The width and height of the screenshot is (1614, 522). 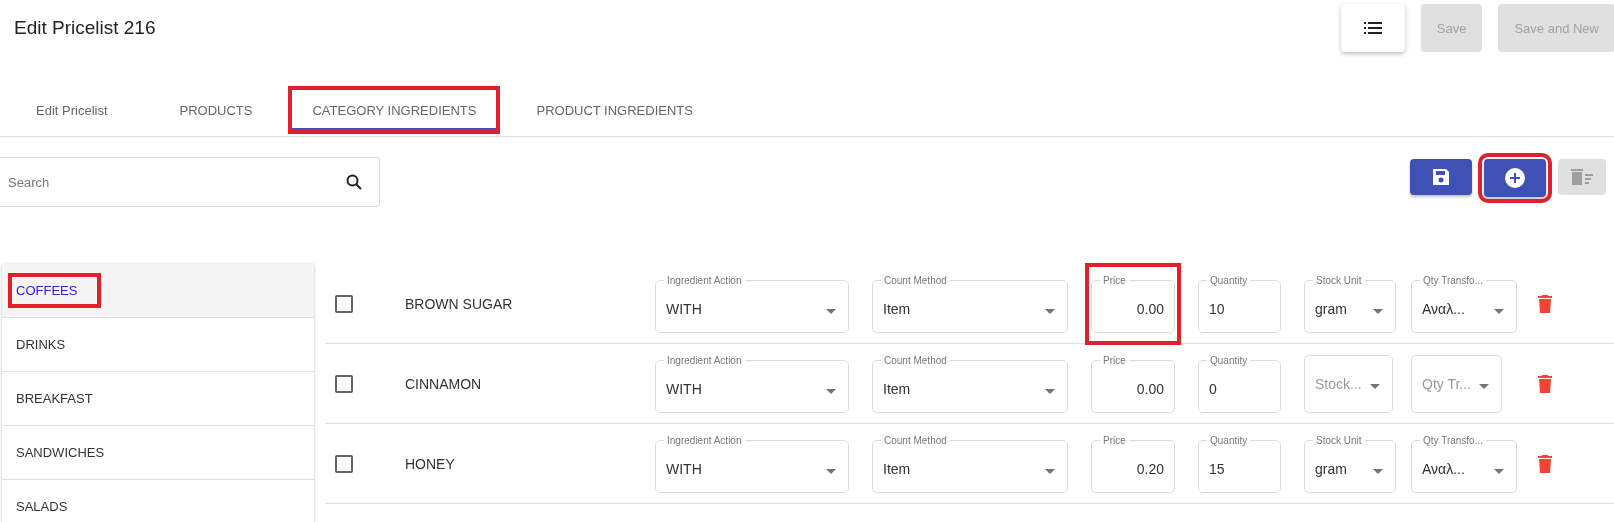 What do you see at coordinates (1582, 177) in the screenshot?
I see `trash-list-icon` at bounding box center [1582, 177].